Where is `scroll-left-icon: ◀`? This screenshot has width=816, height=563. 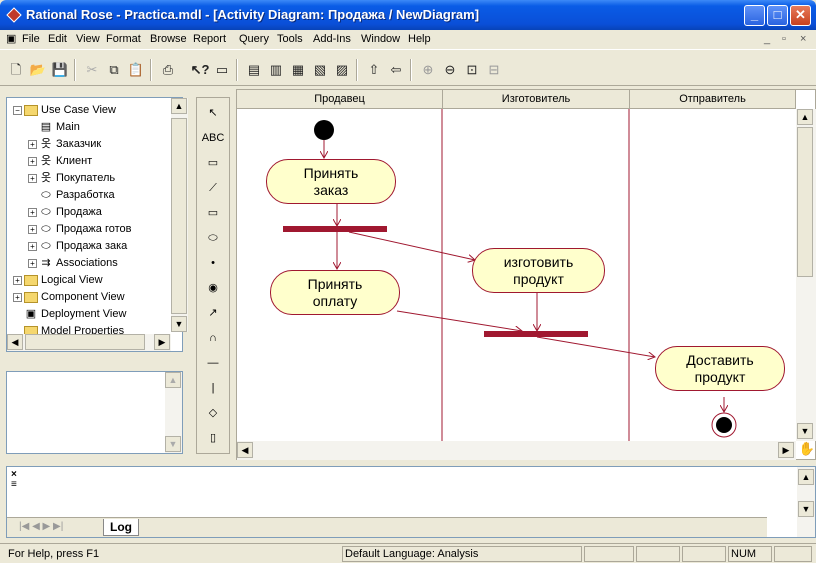
scroll-left-icon: ◀ is located at coordinates (15, 342).